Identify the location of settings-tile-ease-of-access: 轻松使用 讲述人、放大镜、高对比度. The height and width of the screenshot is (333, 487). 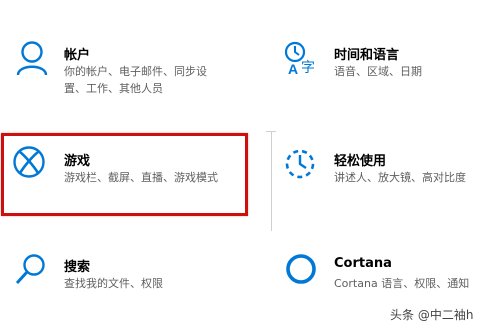
(380, 178).